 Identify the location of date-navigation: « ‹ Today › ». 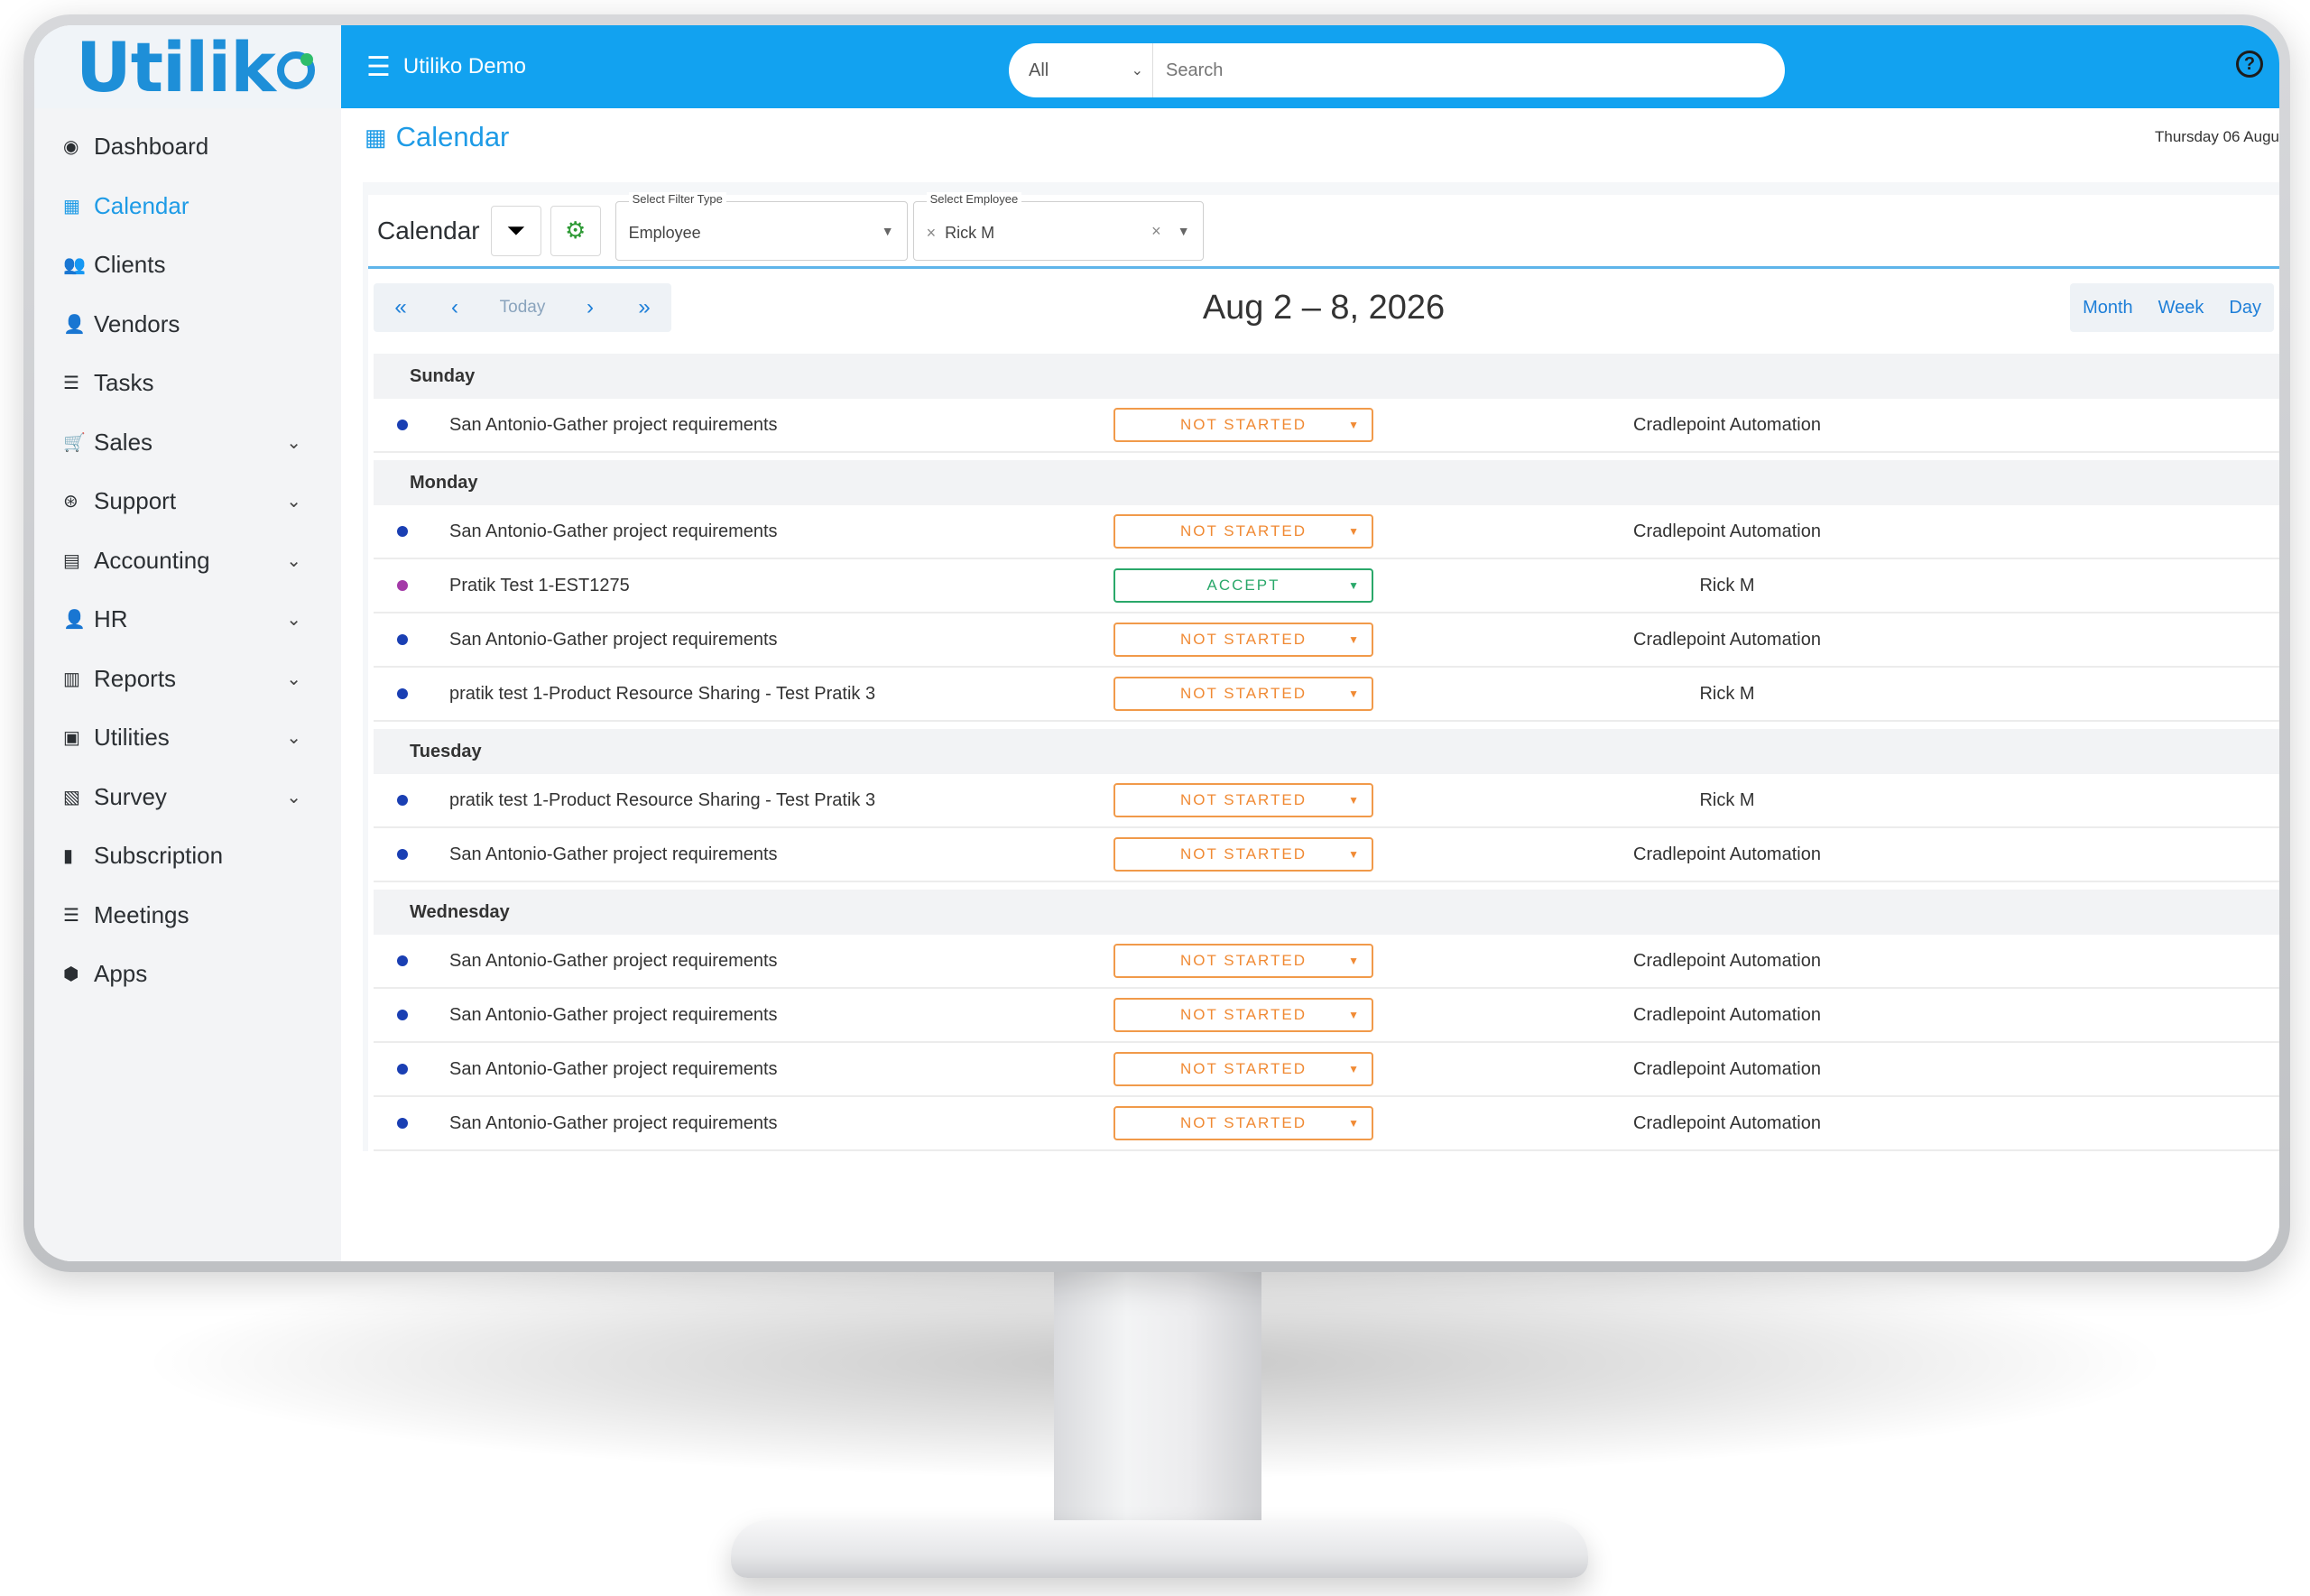
(522, 307).